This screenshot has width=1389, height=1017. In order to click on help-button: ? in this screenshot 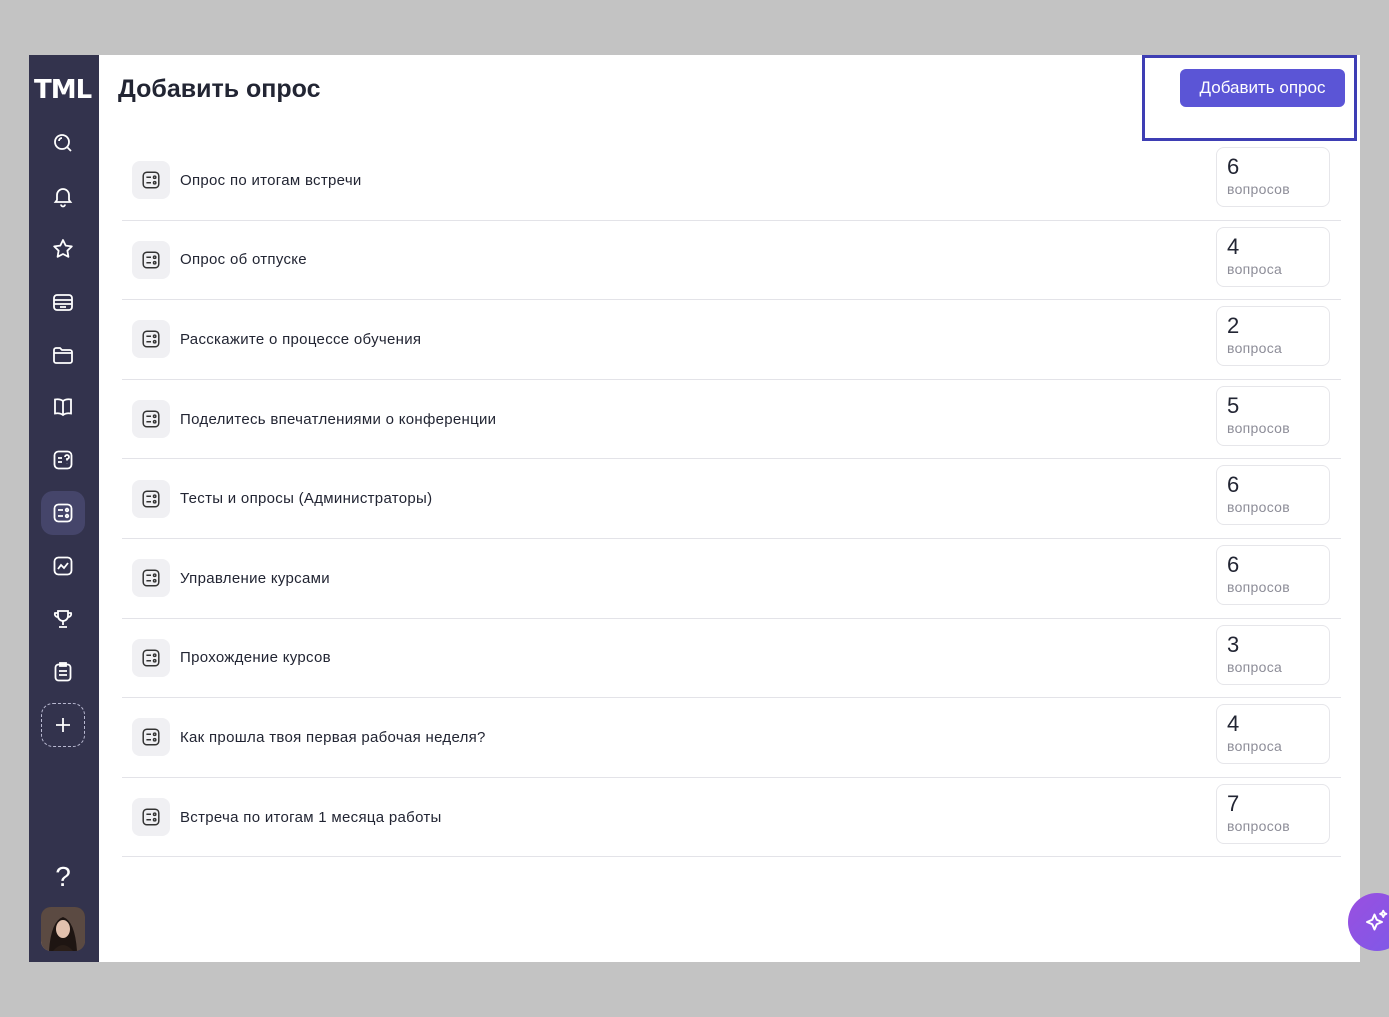, I will do `click(63, 877)`.